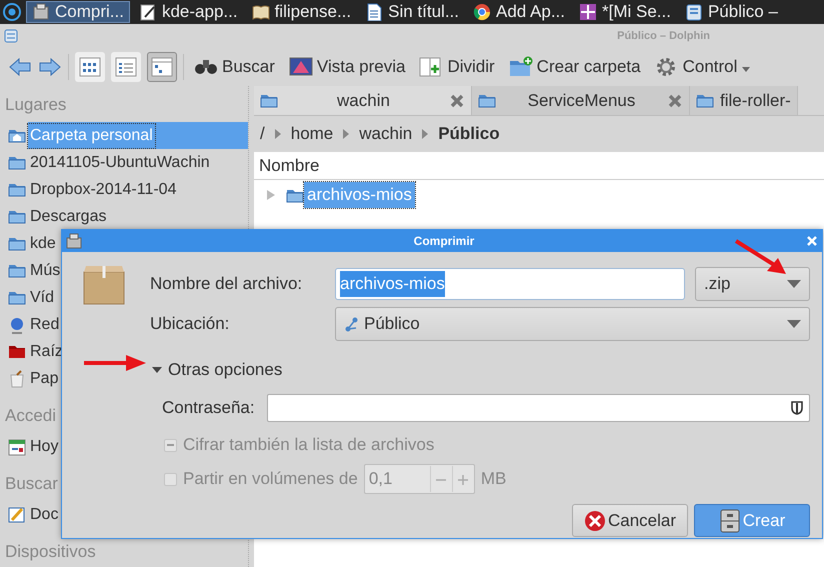 This screenshot has height=567, width=824. What do you see at coordinates (538, 408) in the screenshot?
I see `password-field` at bounding box center [538, 408].